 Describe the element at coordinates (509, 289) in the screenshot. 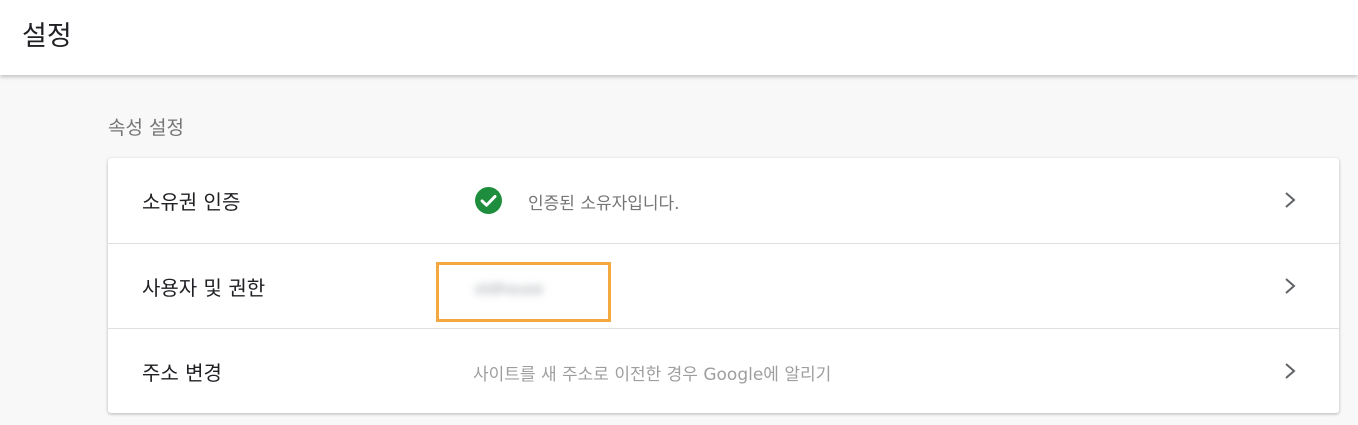

I see `redacted-owner-name: oldhouse` at that location.